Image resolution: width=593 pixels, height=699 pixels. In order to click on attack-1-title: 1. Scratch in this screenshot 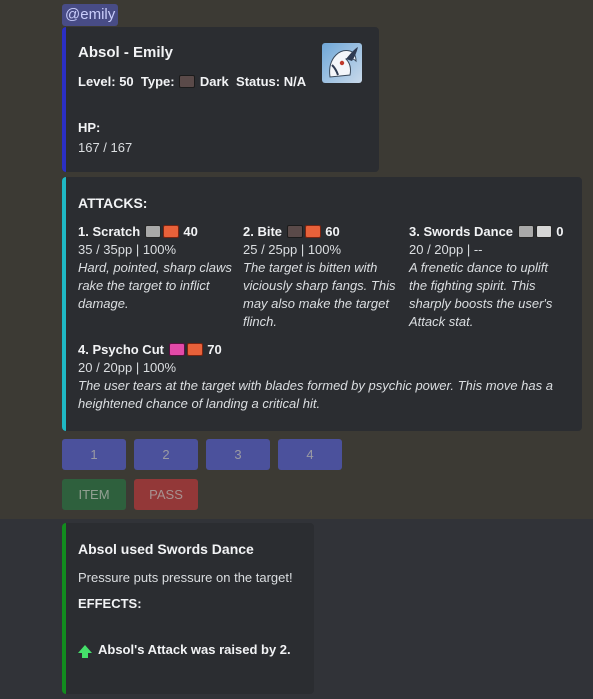, I will do `click(109, 231)`.